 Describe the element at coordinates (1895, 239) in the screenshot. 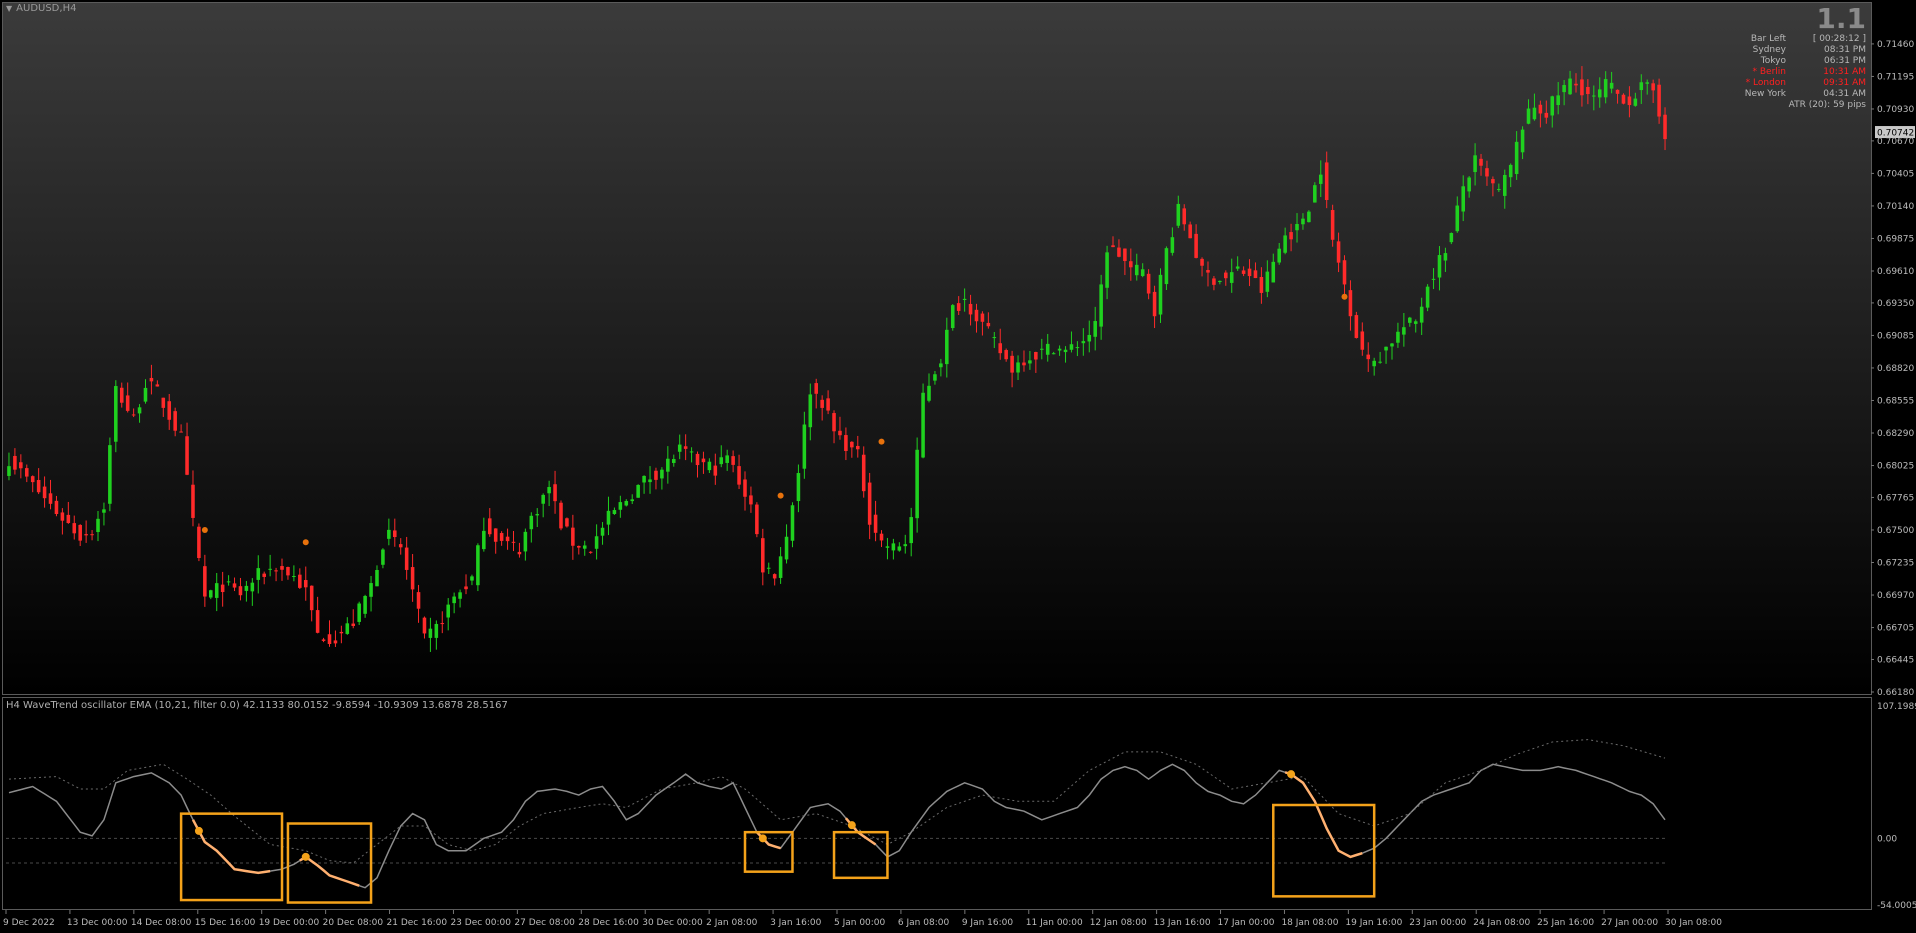

I see `price-tick-label: 0.69875` at that location.